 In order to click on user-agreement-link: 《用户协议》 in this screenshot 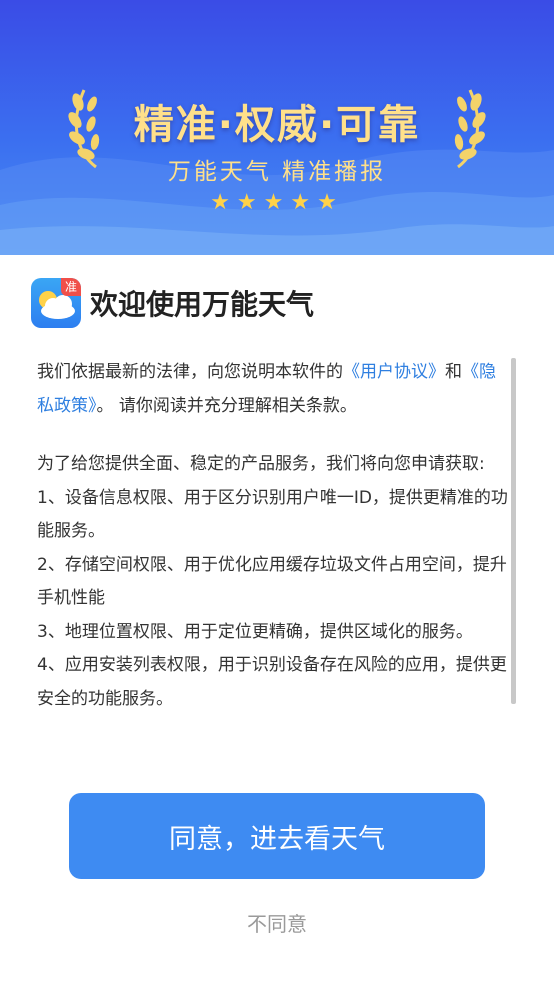, I will do `click(394, 372)`.